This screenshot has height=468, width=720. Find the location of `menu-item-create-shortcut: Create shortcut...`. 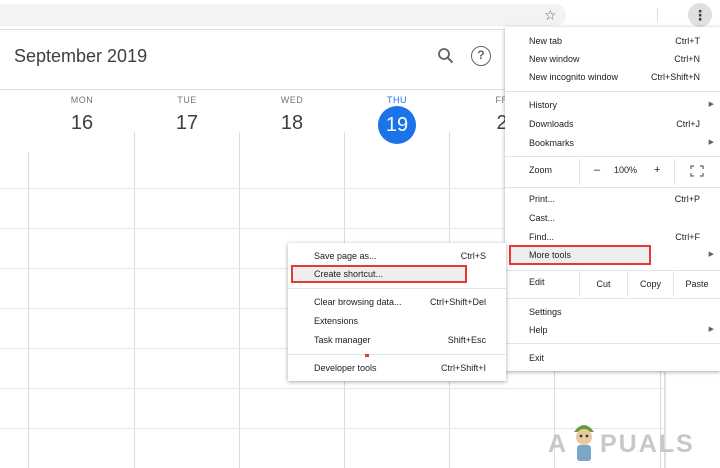

menu-item-create-shortcut: Create shortcut... is located at coordinates (397, 274).